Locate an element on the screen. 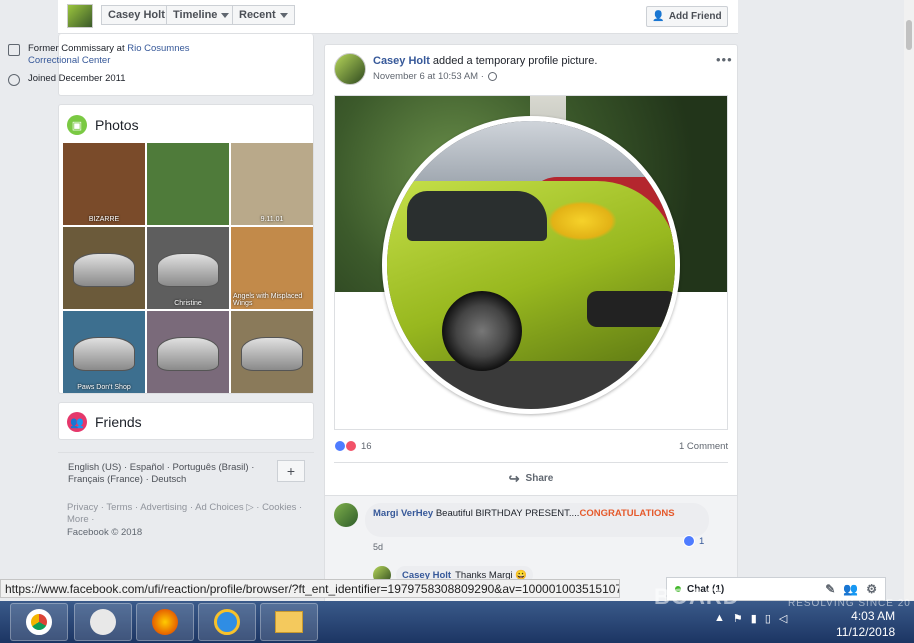 The width and height of the screenshot is (914, 643). gift-bow is located at coordinates (582, 221).